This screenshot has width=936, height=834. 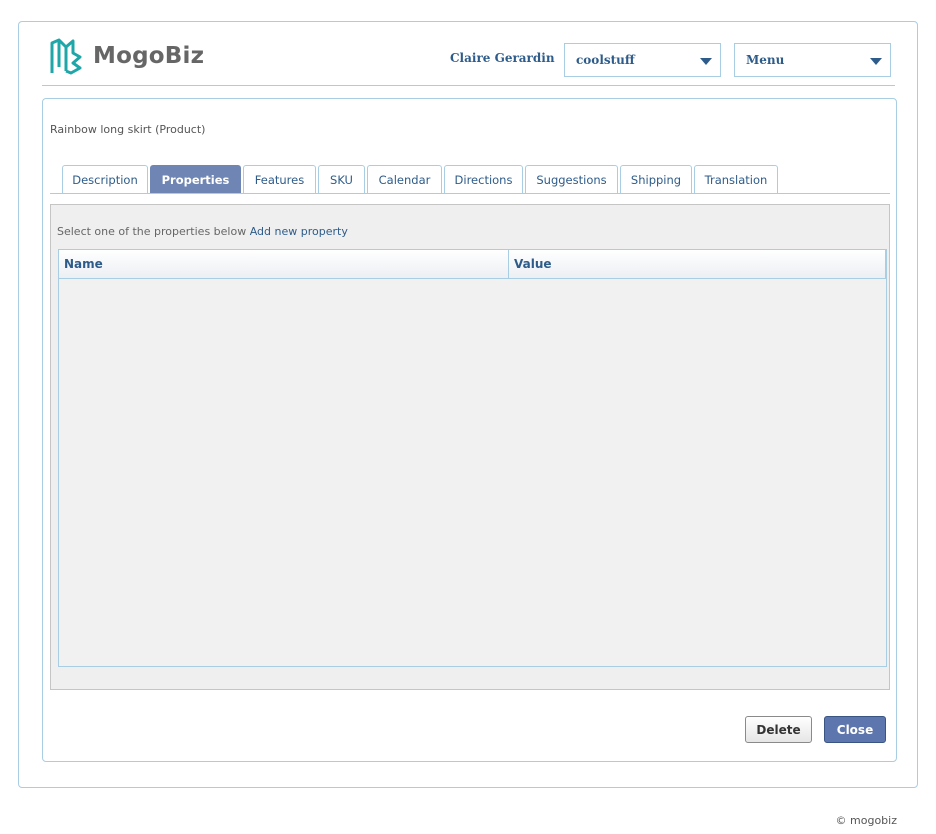 What do you see at coordinates (341, 179) in the screenshot?
I see `tab-sku: SKU` at bounding box center [341, 179].